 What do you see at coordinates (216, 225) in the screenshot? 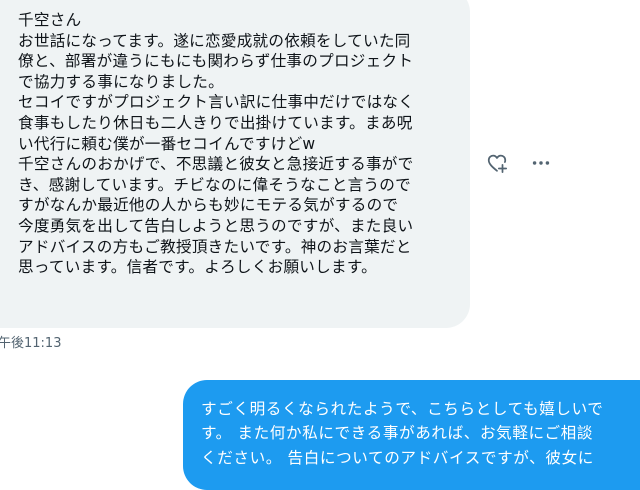
I see `message-line: 今度勇気を出して告白しようと思うのですが、また良い` at bounding box center [216, 225].